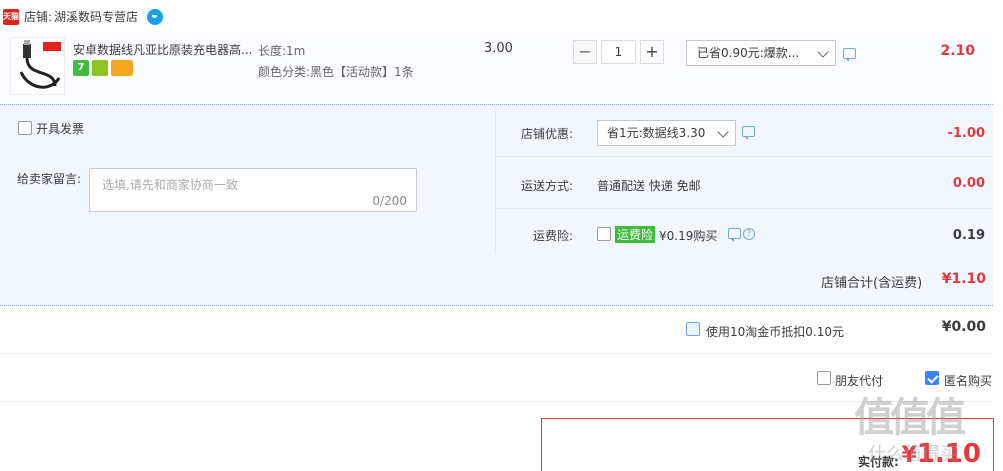 The image size is (1003, 471). What do you see at coordinates (155, 16) in the screenshot?
I see `wangwang-chat-icon` at bounding box center [155, 16].